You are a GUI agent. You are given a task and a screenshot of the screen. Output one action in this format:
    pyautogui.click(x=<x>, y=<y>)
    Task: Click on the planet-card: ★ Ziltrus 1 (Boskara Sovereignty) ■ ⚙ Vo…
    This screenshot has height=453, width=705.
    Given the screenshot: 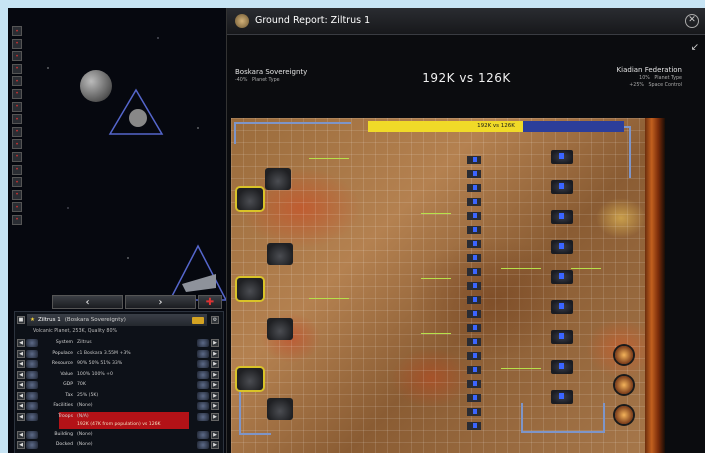 What is the action you would take?
    pyautogui.click(x=119, y=382)
    